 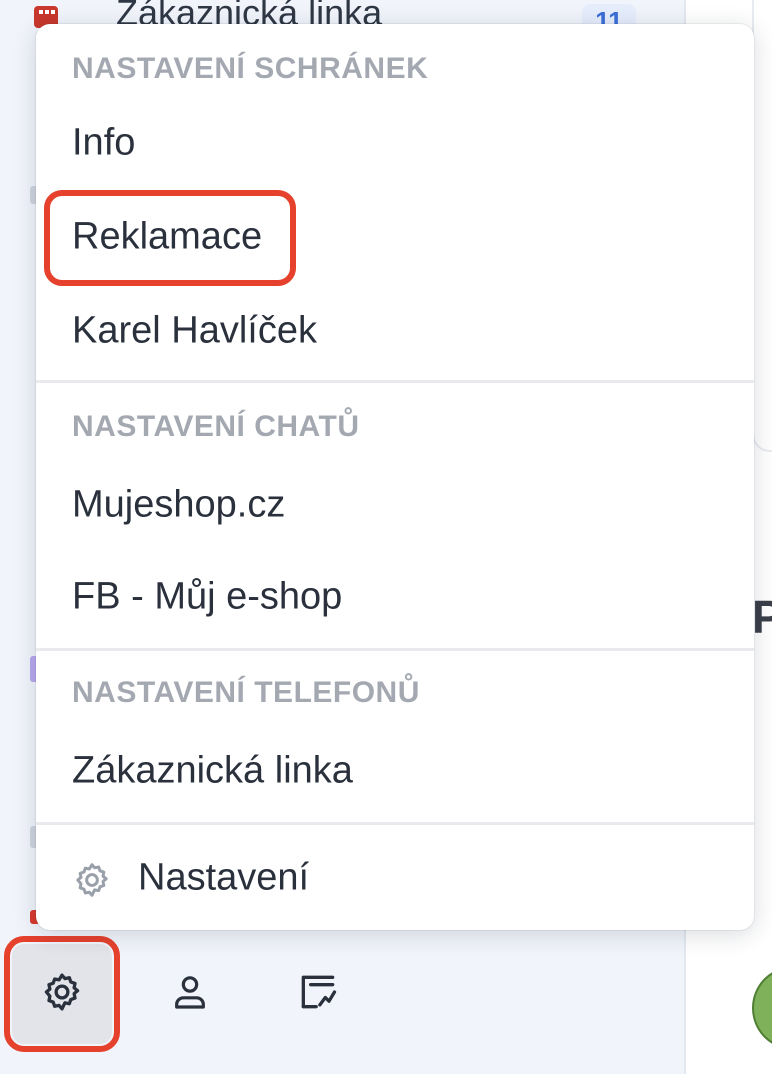 What do you see at coordinates (246, 692) in the screenshot?
I see `section-header-phone-settings: NASTAVENÍ TELEFONŮ` at bounding box center [246, 692].